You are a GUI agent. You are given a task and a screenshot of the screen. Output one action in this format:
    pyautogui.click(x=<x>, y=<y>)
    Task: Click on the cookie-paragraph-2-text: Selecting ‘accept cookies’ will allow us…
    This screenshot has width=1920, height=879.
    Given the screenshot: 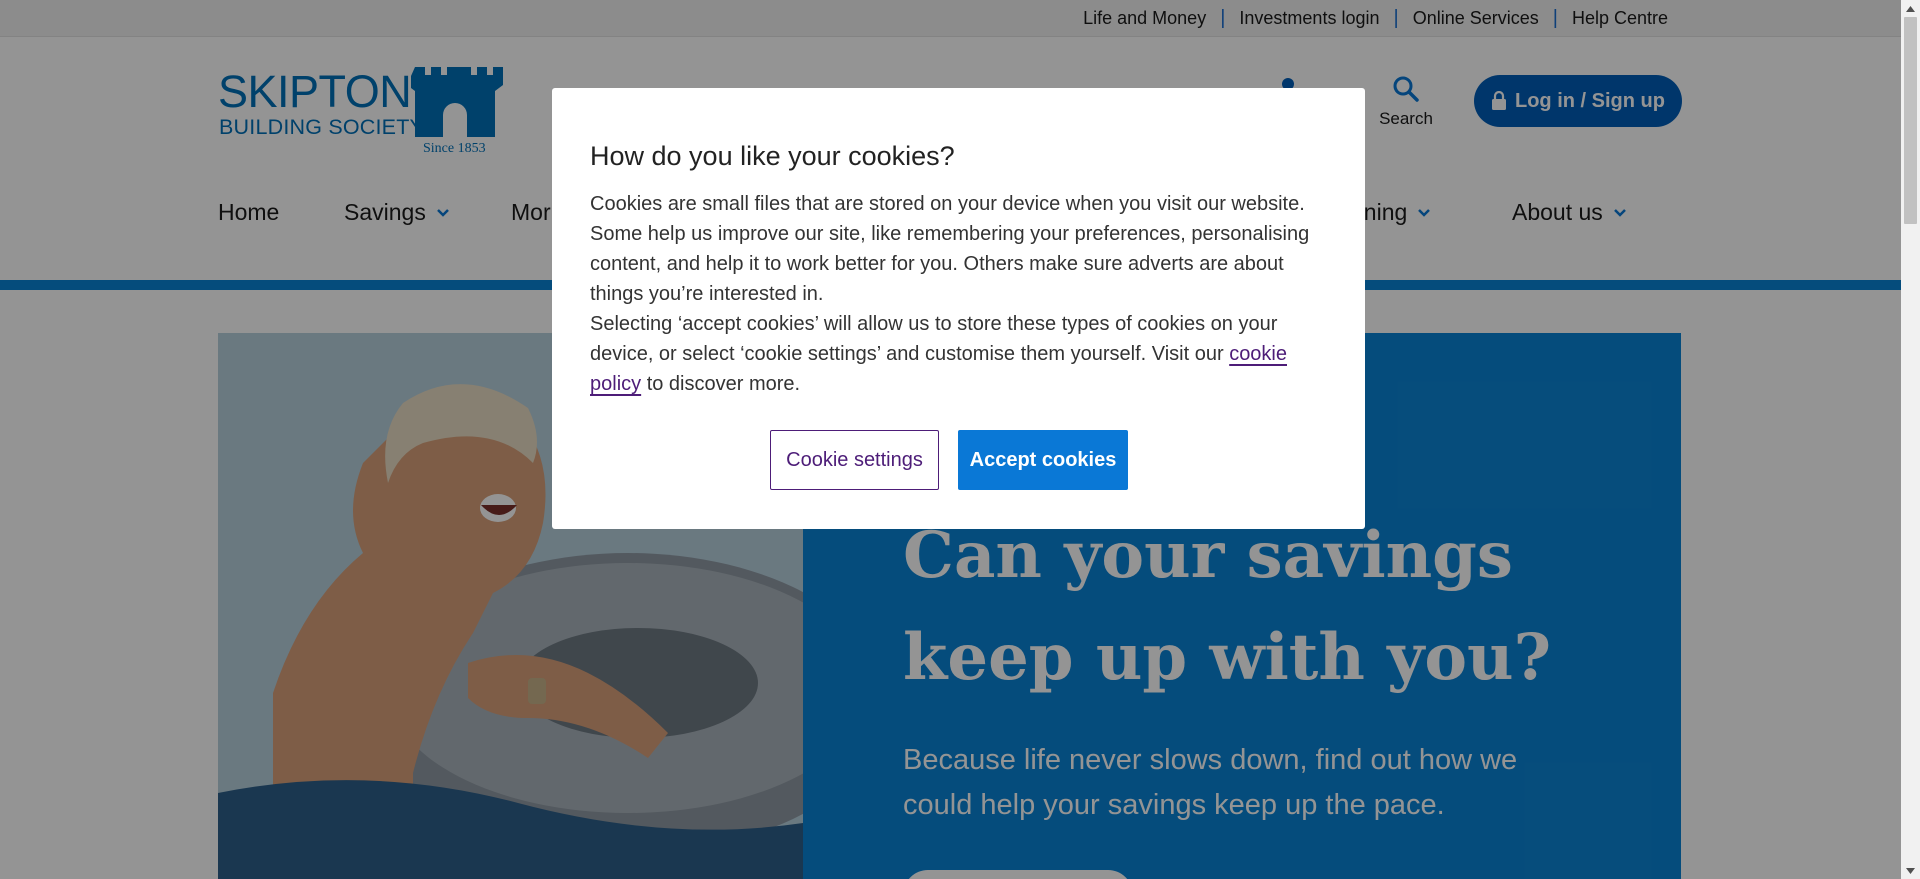 What is the action you would take?
    pyautogui.click(x=934, y=339)
    